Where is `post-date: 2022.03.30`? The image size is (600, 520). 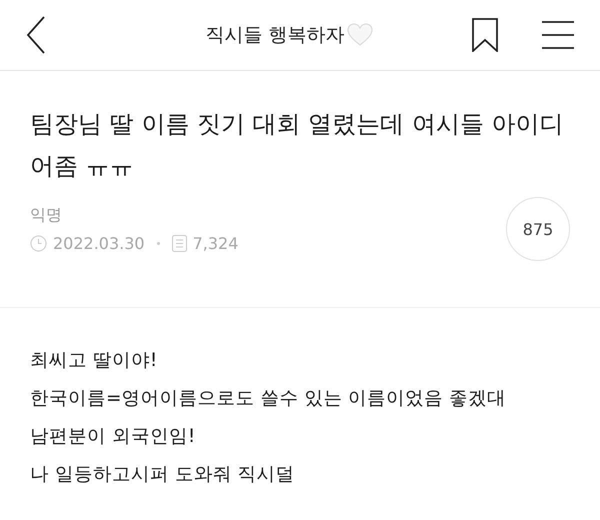 post-date: 2022.03.30 is located at coordinates (99, 243).